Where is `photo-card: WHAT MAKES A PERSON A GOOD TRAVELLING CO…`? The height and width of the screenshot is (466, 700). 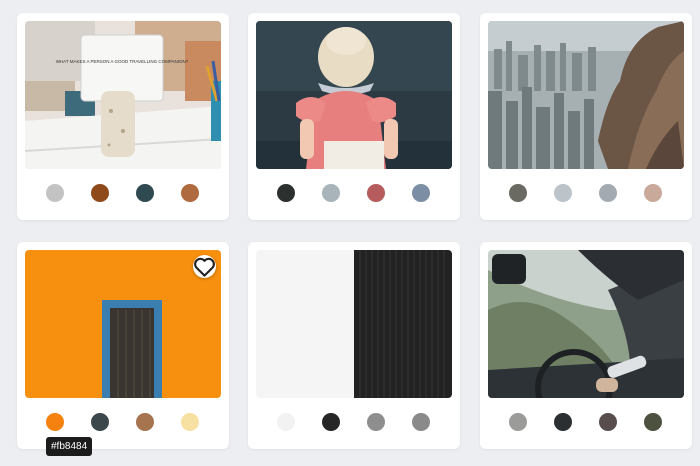 photo-card: WHAT MAKES A PERSON A GOOD TRAVELLING CO… is located at coordinates (123, 116).